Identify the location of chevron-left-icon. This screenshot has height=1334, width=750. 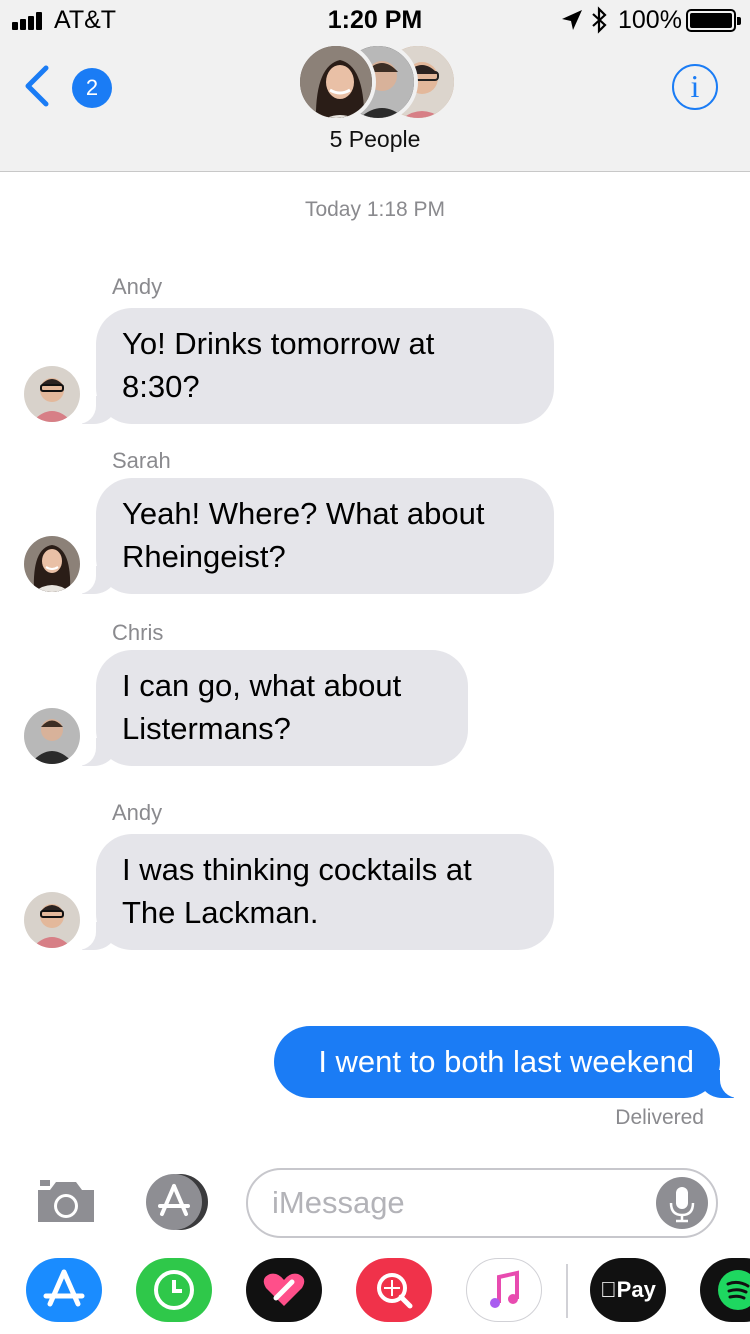
(37, 86).